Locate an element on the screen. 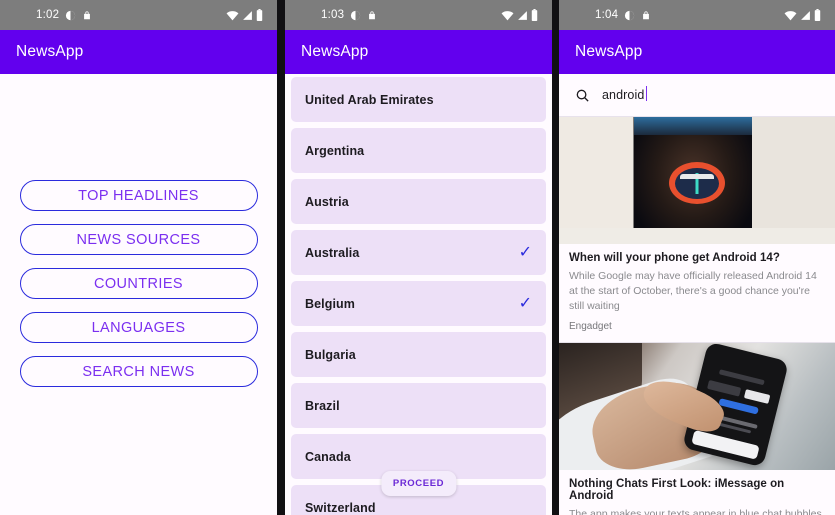 This screenshot has height=515, width=835. android-14-badge-icon is located at coordinates (697, 183).